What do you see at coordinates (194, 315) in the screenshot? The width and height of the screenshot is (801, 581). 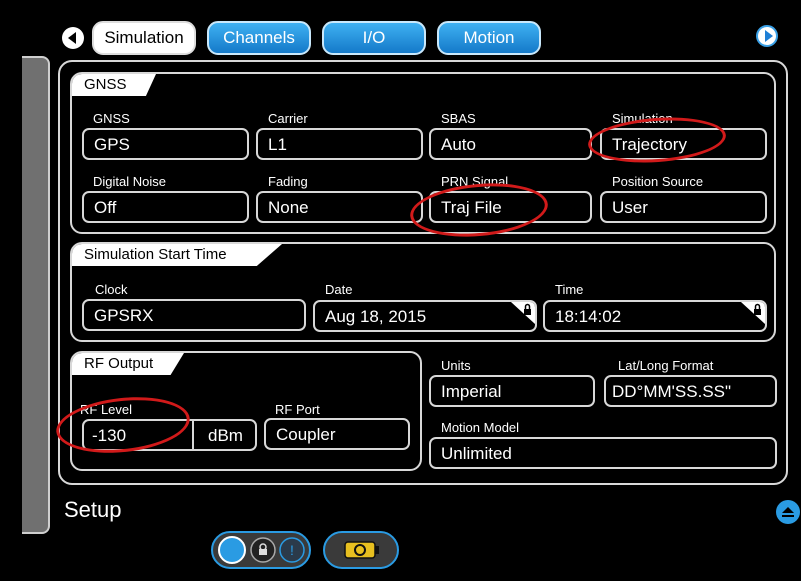 I see `clock-field: GPSRX` at bounding box center [194, 315].